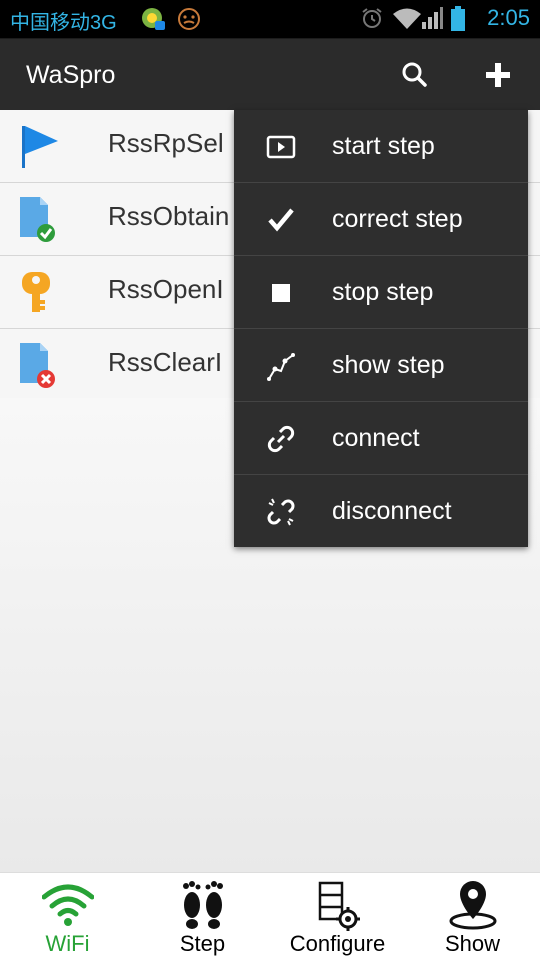  What do you see at coordinates (281, 439) in the screenshot?
I see `link-icon` at bounding box center [281, 439].